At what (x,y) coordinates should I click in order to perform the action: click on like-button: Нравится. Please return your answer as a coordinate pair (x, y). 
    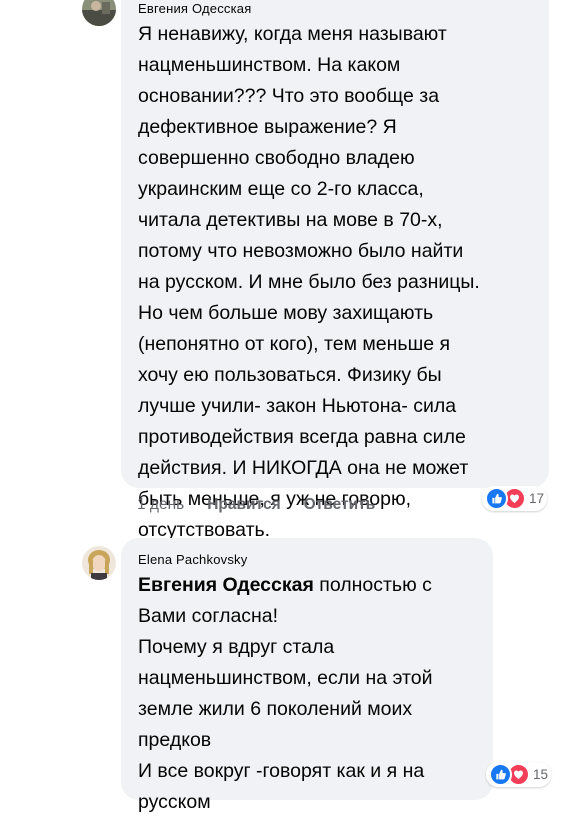
    Looking at the image, I should click on (243, 505).